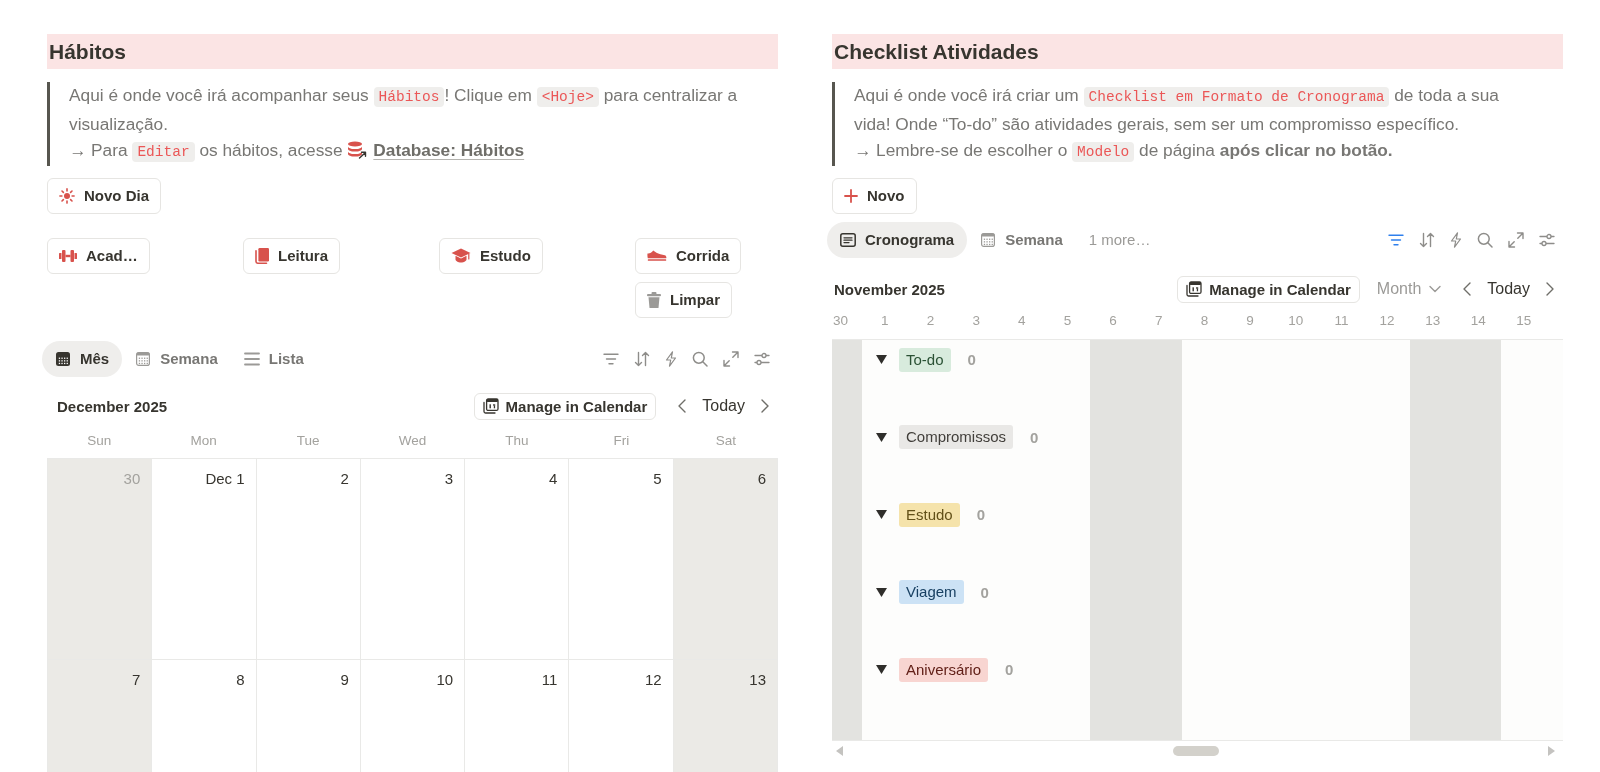  Describe the element at coordinates (308, 440) in the screenshot. I see `weekday-label: Tue` at that location.